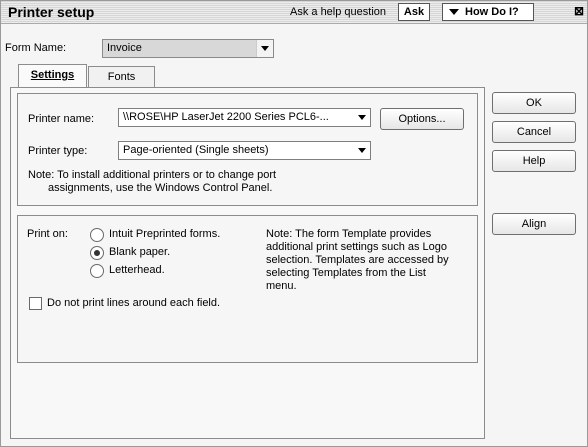 Image resolution: width=588 pixels, height=447 pixels. I want to click on printer-type-value: Page-oriented (Single sheets), so click(196, 150).